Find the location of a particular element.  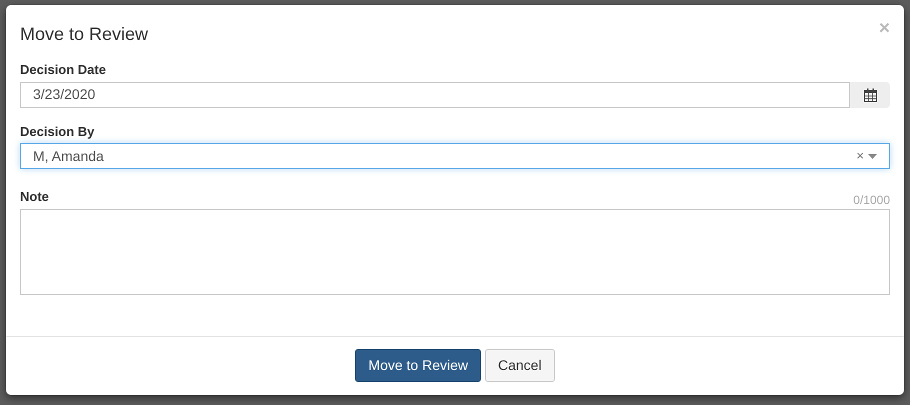

date-field: 3/23/2020 is located at coordinates (435, 95).